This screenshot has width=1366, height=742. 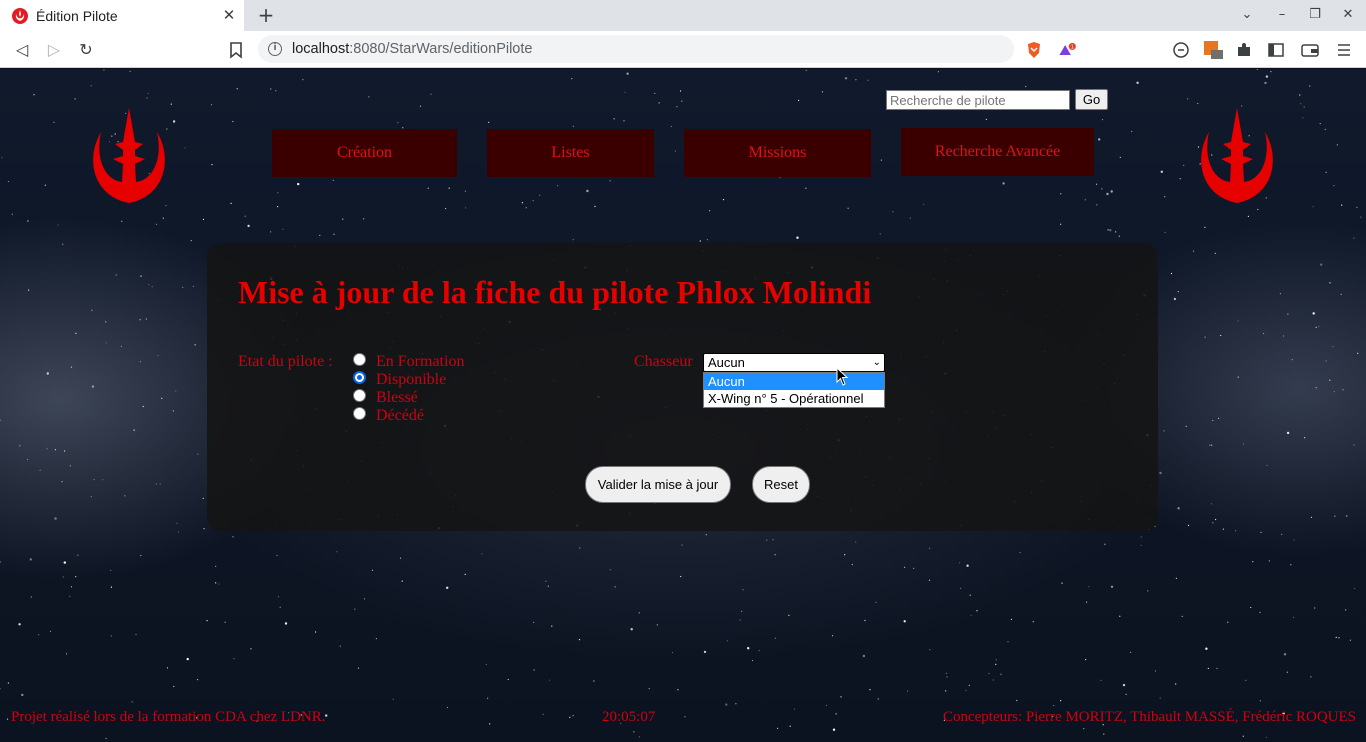 I want to click on footer-clock: 20:05:07, so click(x=629, y=717).